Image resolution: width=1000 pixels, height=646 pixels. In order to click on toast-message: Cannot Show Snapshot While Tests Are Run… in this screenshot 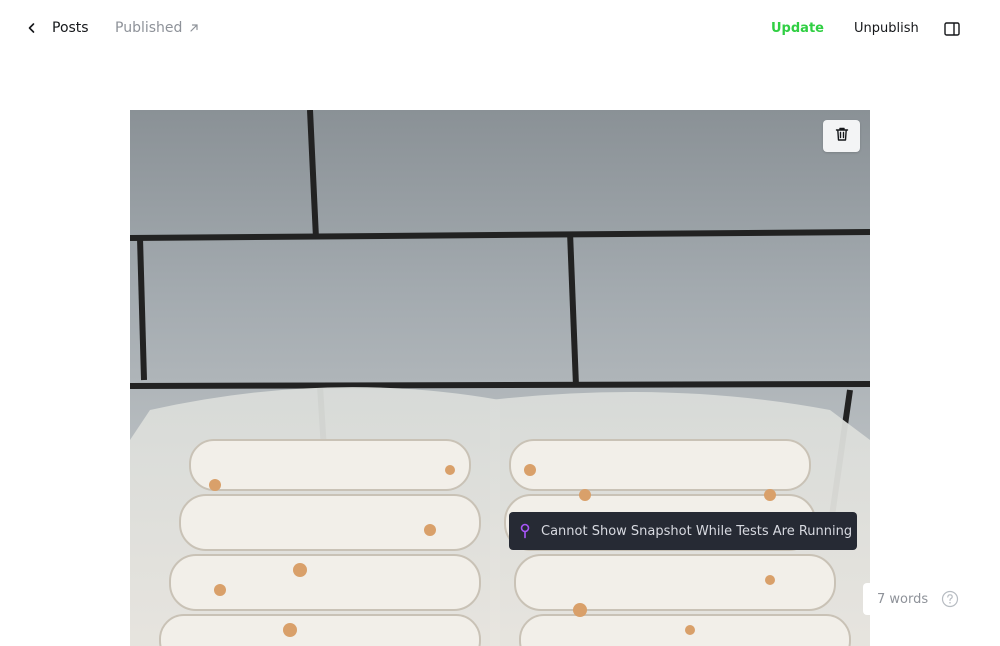, I will do `click(697, 531)`.